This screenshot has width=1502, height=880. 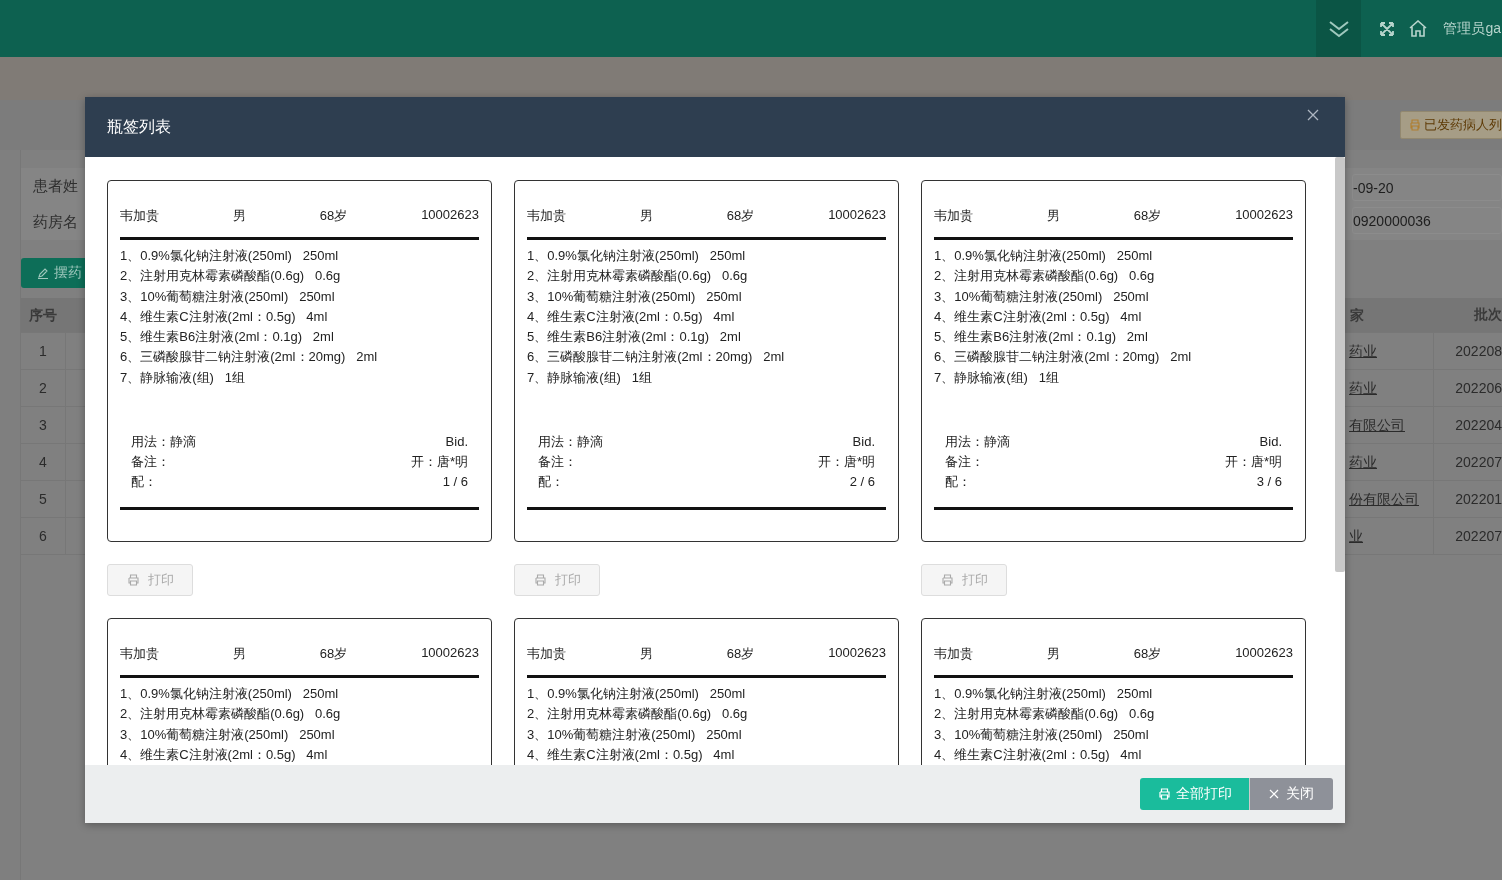 I want to click on home-icon, so click(x=1418, y=28).